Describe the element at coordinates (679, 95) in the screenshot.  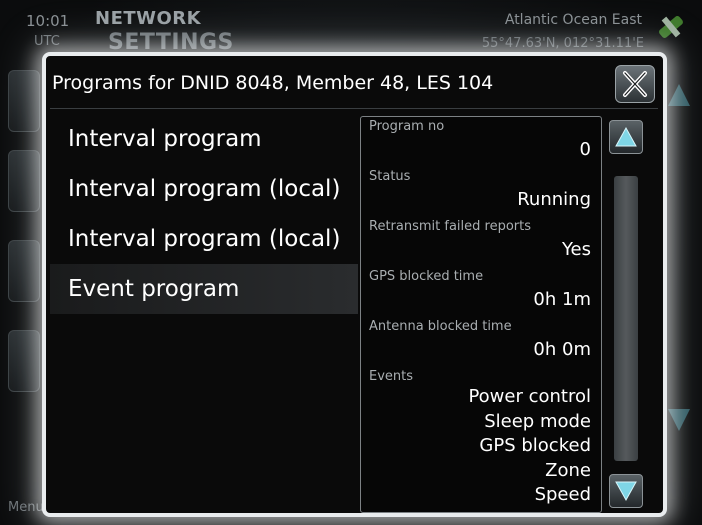
I see `bg-up-arrow-icon` at that location.